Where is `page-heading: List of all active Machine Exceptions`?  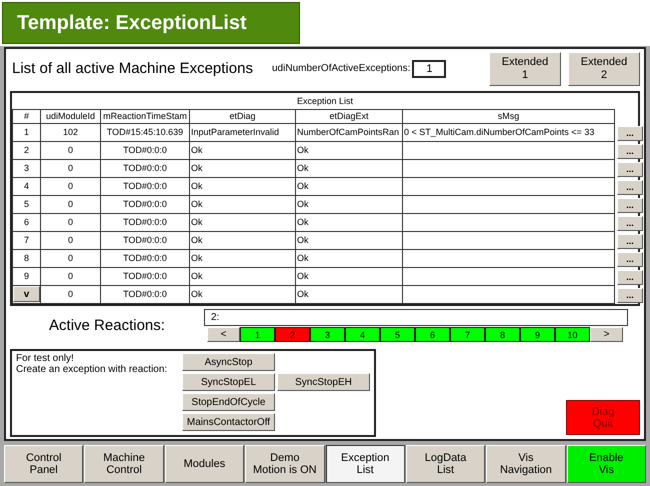 page-heading: List of all active Machine Exceptions is located at coordinates (132, 69).